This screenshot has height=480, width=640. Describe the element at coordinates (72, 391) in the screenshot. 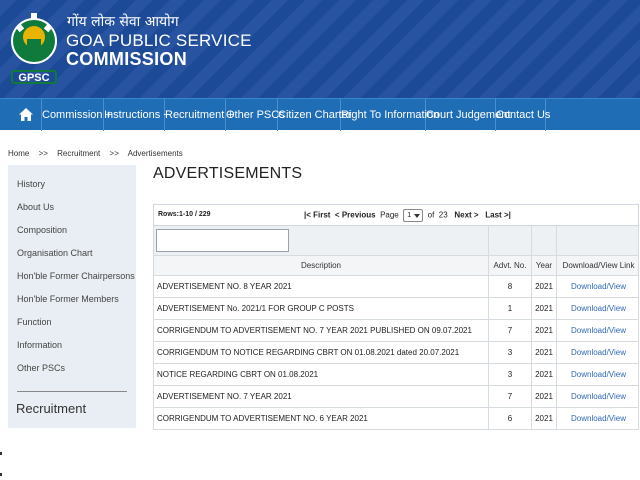

I see `sidebar-divider` at that location.